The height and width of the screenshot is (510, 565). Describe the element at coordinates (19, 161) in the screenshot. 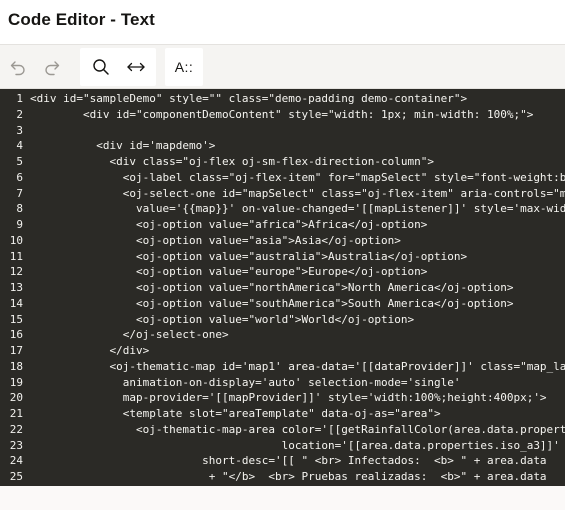

I see `line-number: 5` at that location.